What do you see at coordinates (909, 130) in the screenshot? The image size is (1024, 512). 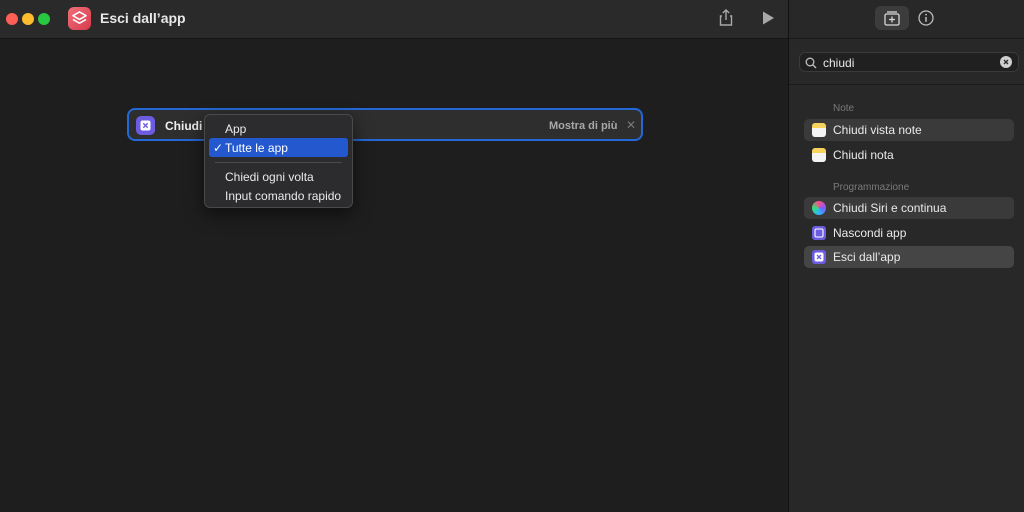 I see `sidebar-item-close-notes-view: Chiudi vista note` at bounding box center [909, 130].